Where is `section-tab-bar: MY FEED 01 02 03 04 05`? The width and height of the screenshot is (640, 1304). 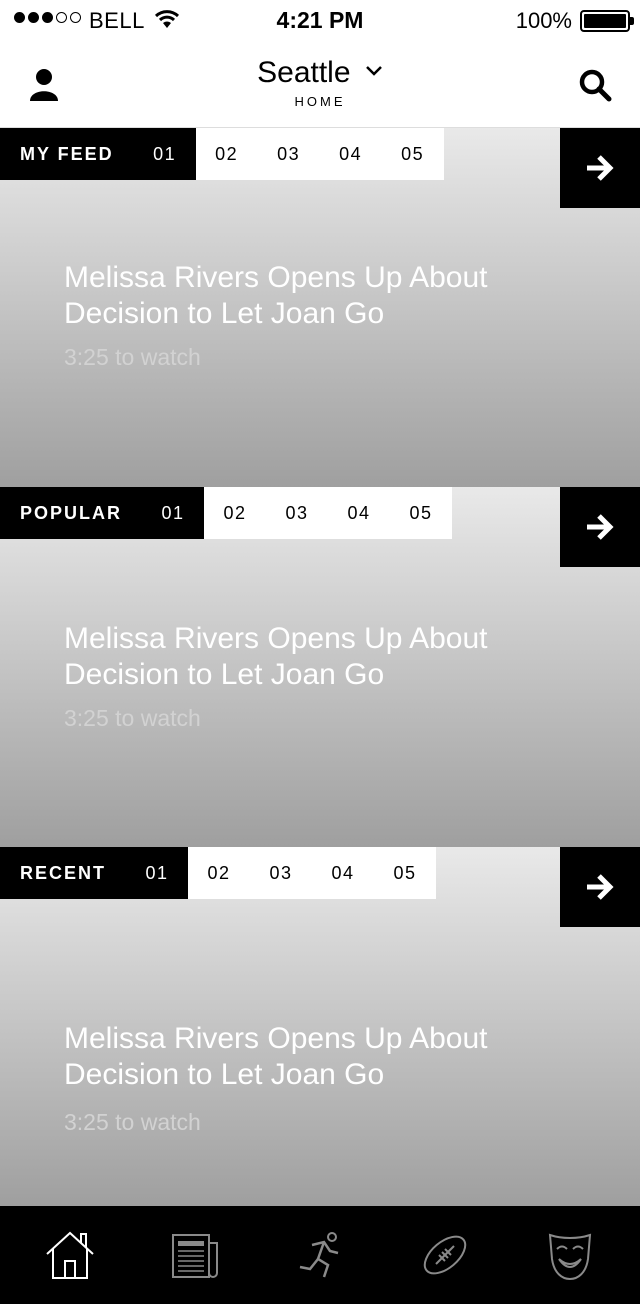 section-tab-bar: MY FEED 01 02 03 04 05 is located at coordinates (222, 154).